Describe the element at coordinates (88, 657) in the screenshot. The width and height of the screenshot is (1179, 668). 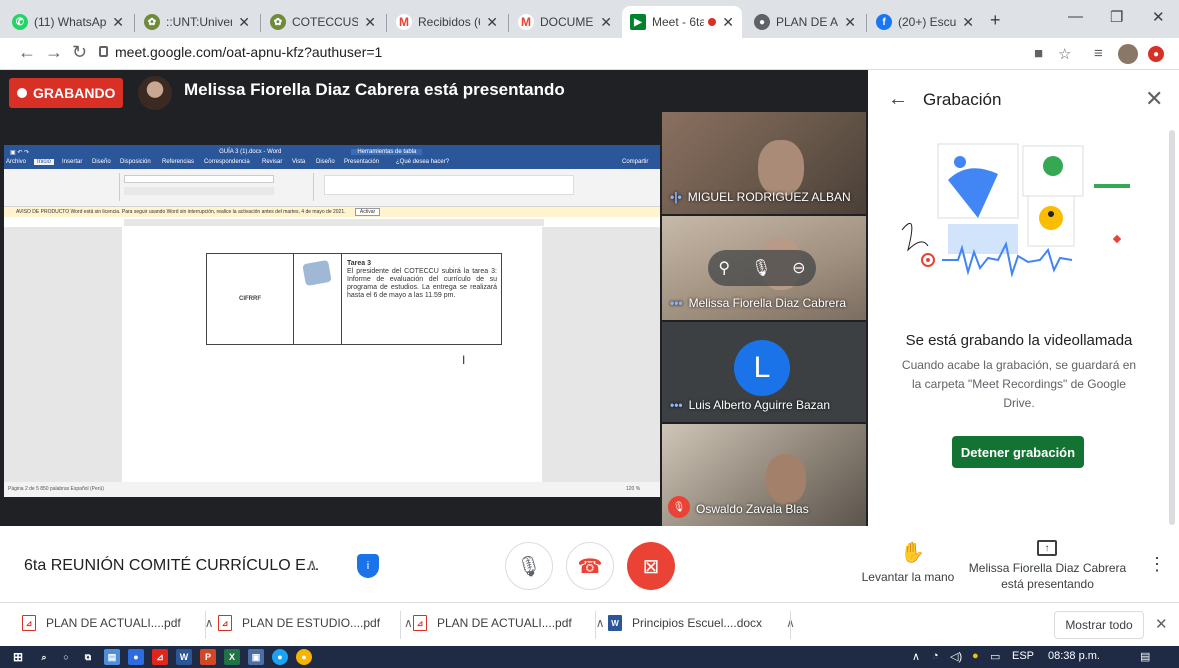
I see `task-view-icon: ⧉` at that location.